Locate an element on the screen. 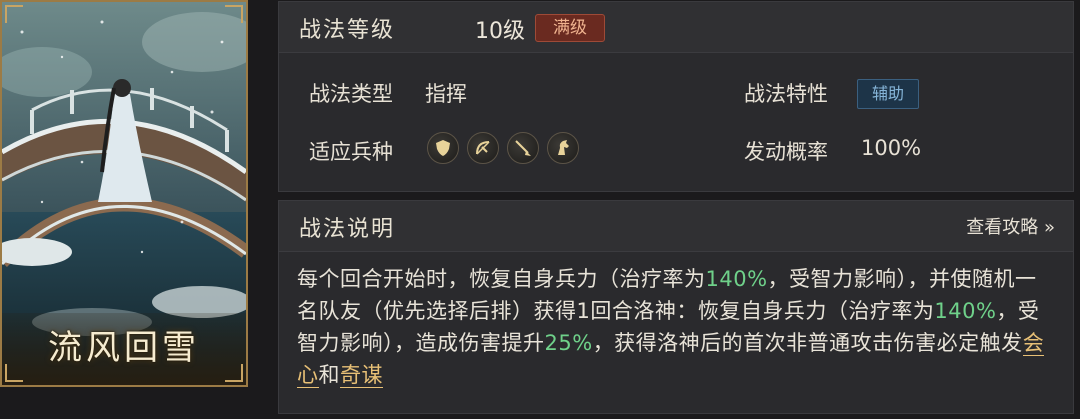  horse-icon is located at coordinates (563, 148).